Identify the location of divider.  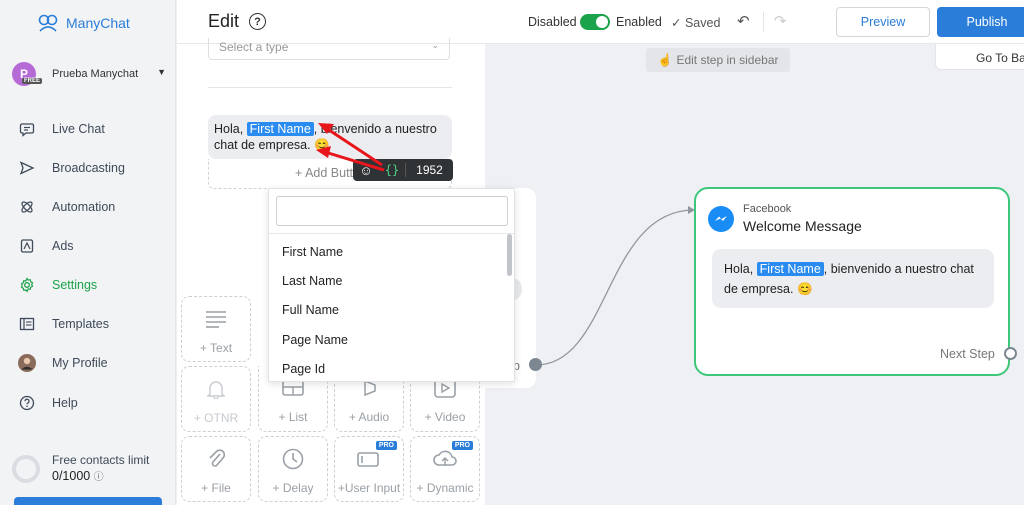
(391, 233).